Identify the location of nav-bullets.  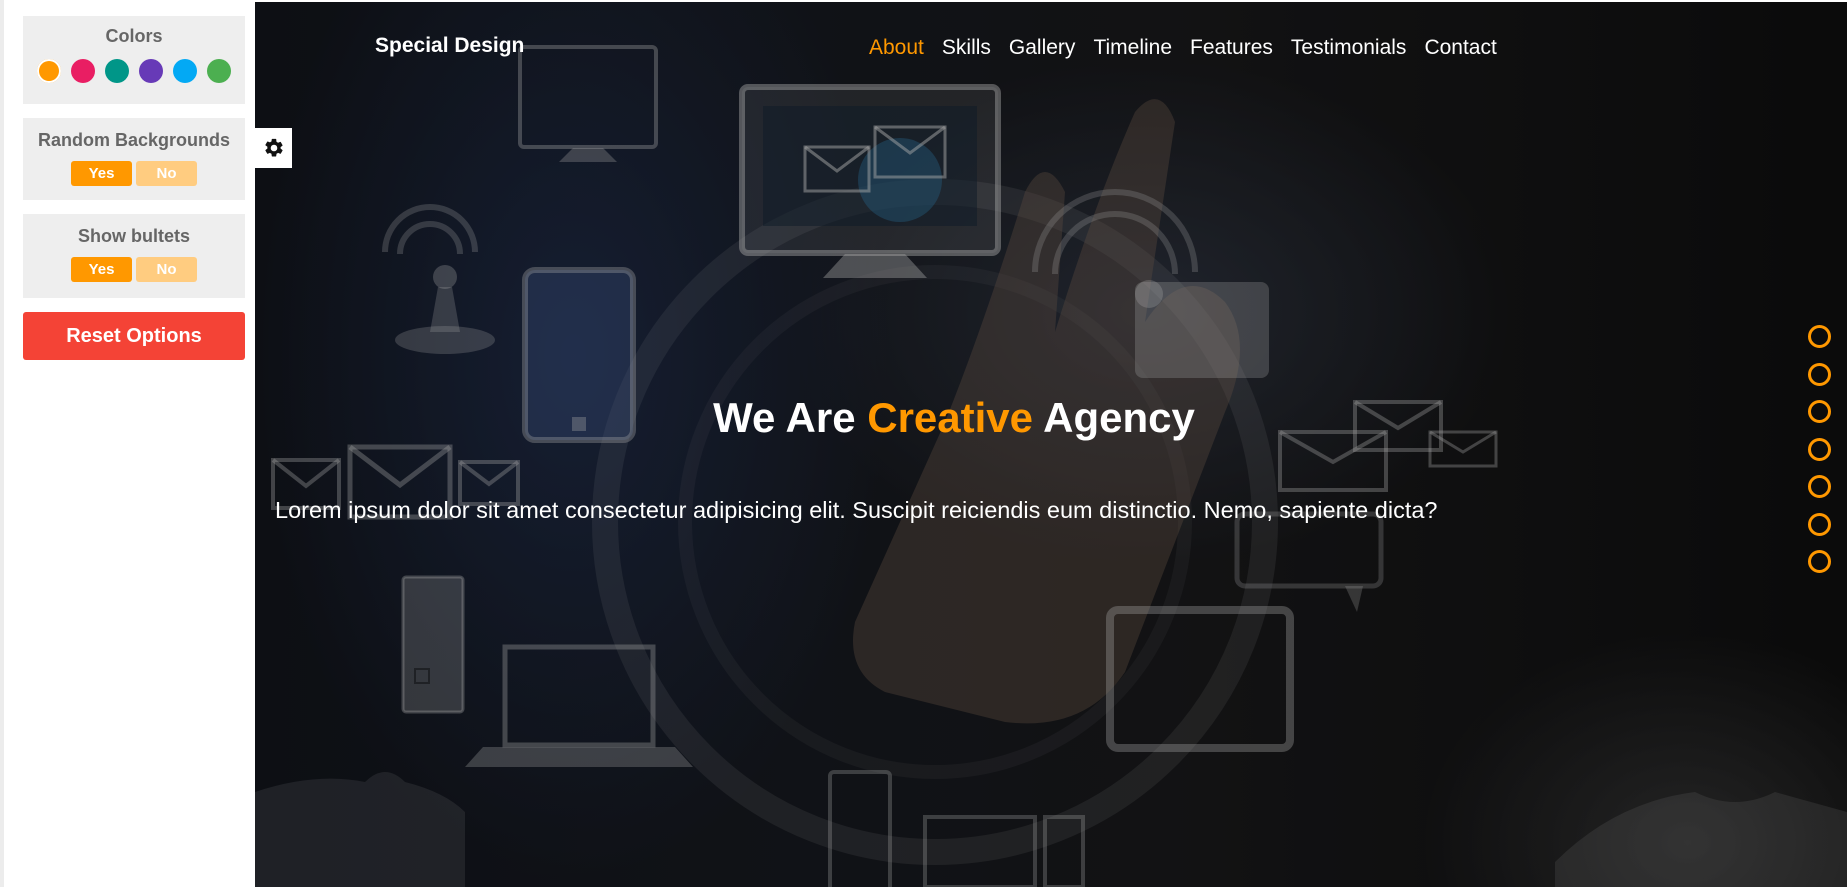
(1819, 456).